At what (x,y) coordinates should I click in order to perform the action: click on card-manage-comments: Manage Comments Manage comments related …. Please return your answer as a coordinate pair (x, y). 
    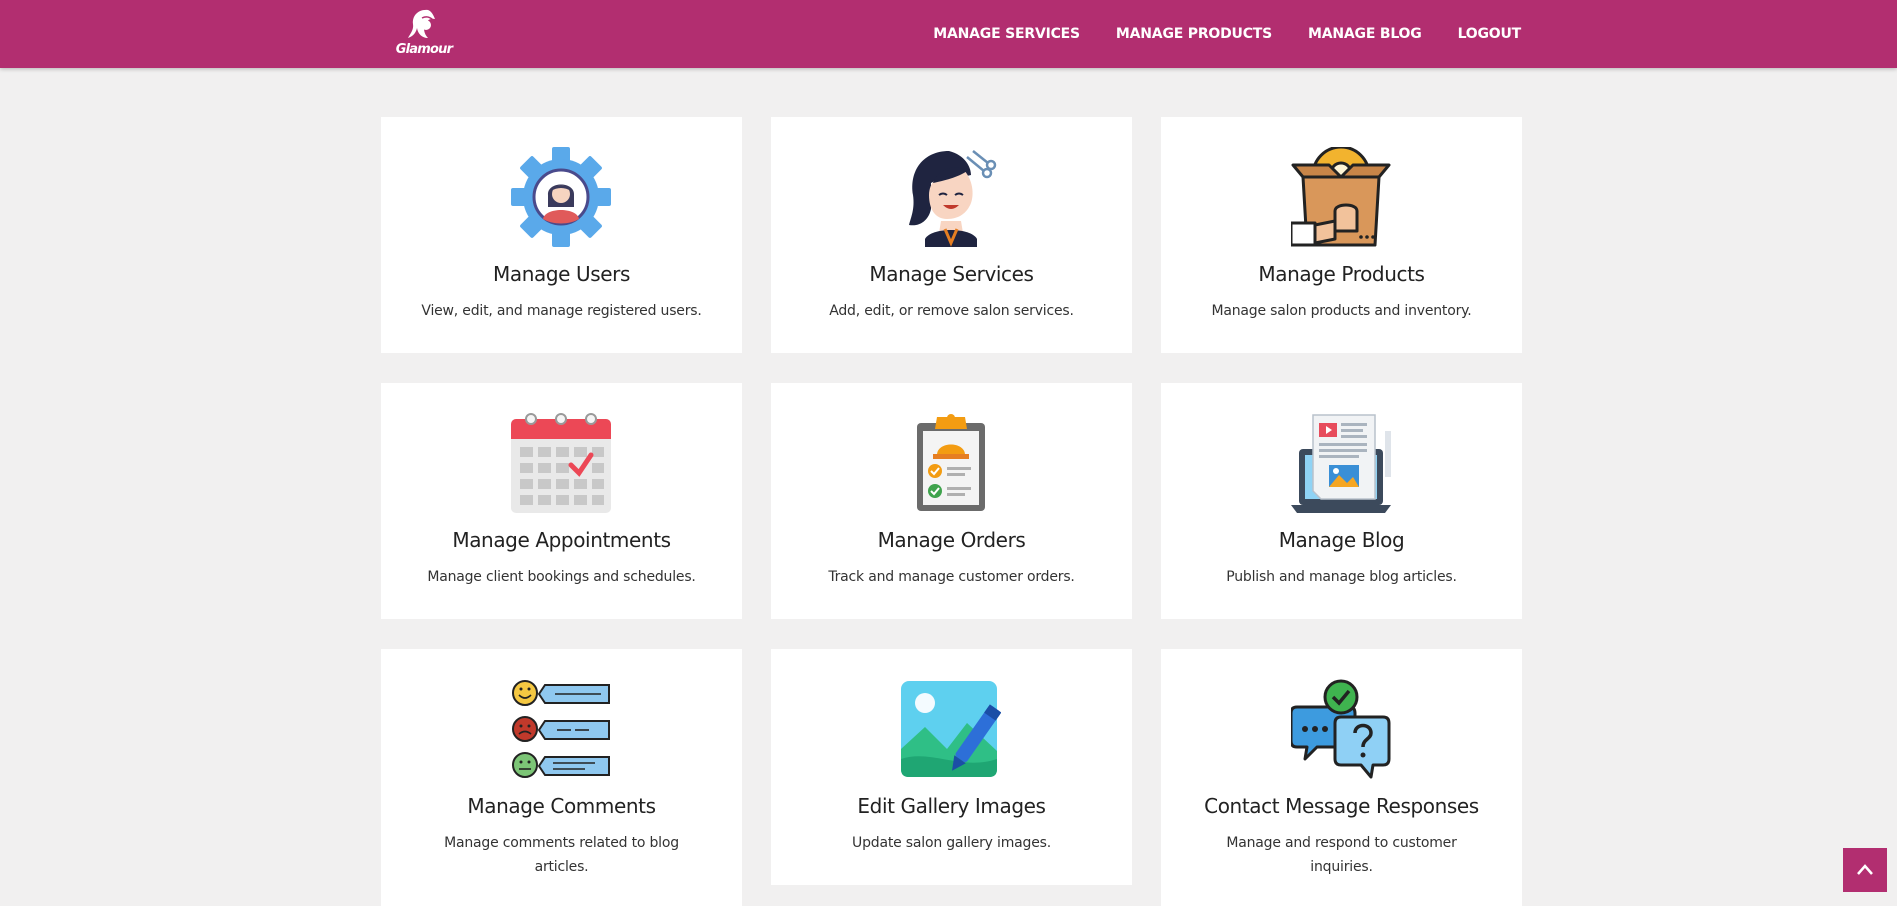
    Looking at the image, I should click on (561, 777).